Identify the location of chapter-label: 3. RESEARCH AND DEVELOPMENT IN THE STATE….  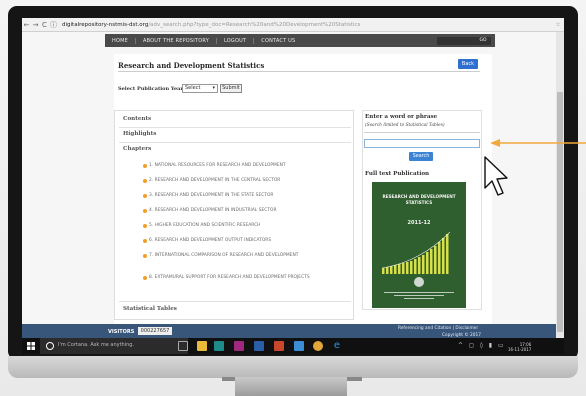
(211, 195).